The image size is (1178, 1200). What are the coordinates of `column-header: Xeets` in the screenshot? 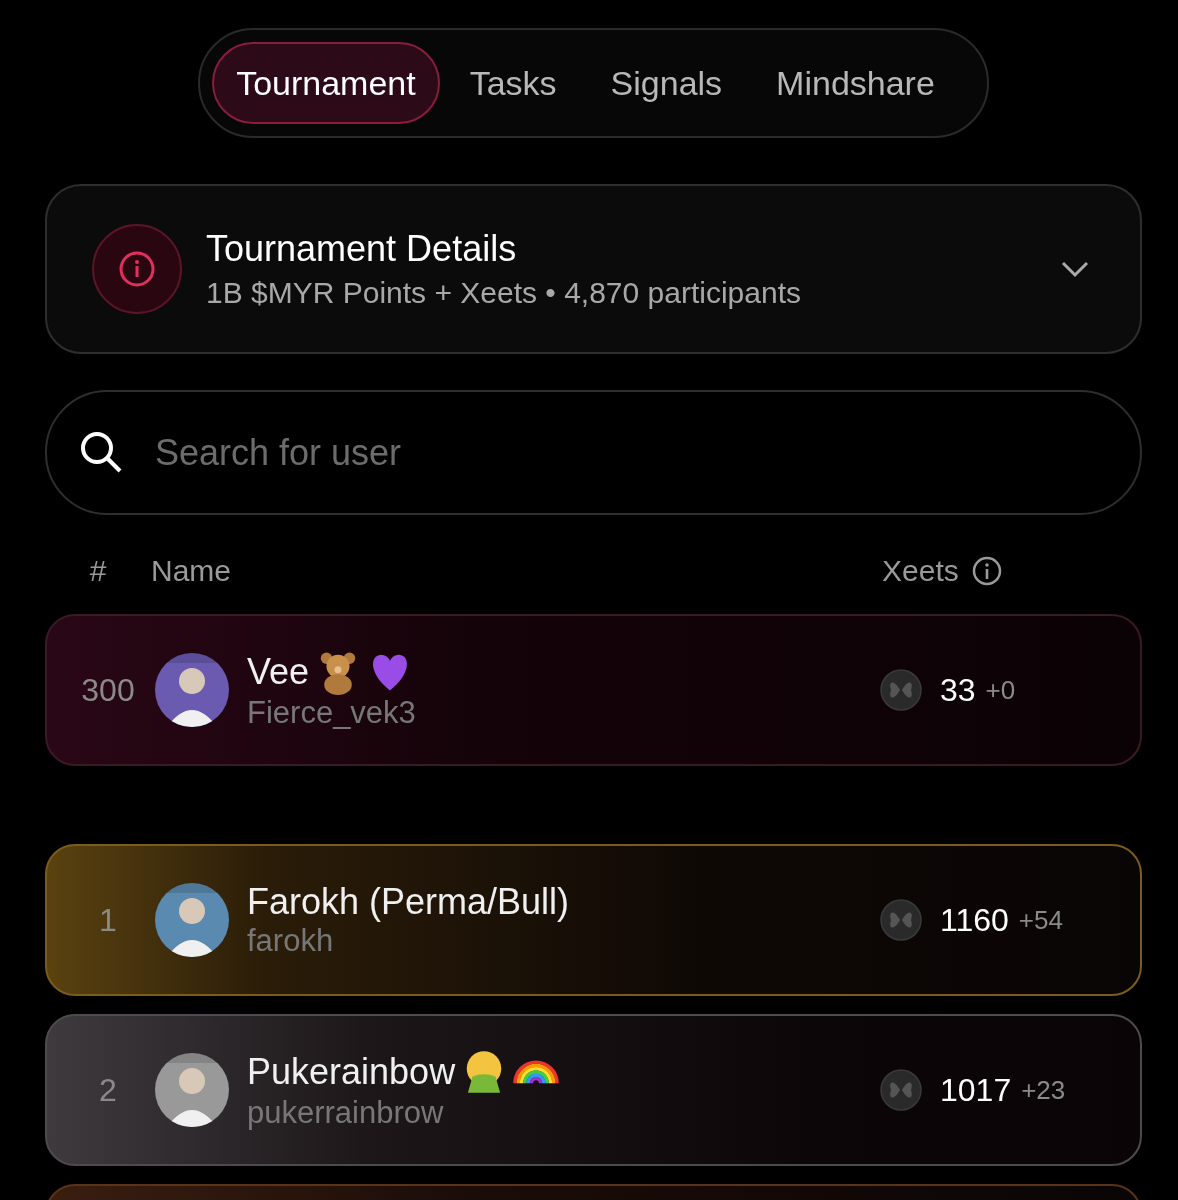 It's located at (920, 571).